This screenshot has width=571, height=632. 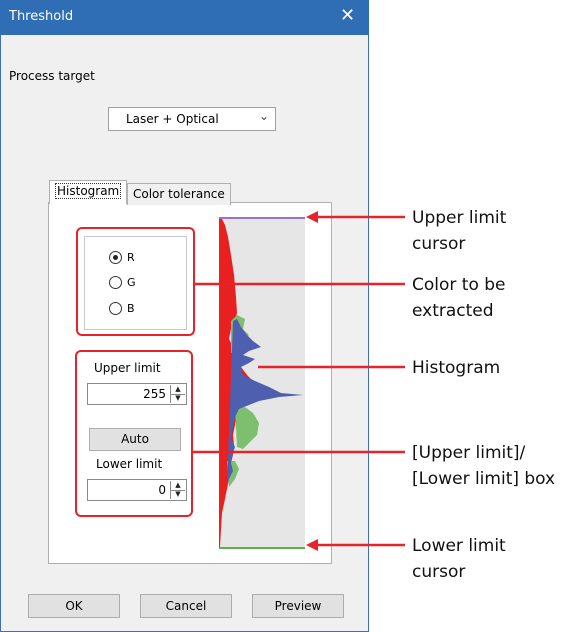 What do you see at coordinates (484, 466) in the screenshot?
I see `callout-limit-box: [Upper limit]/[Lower limit] box` at bounding box center [484, 466].